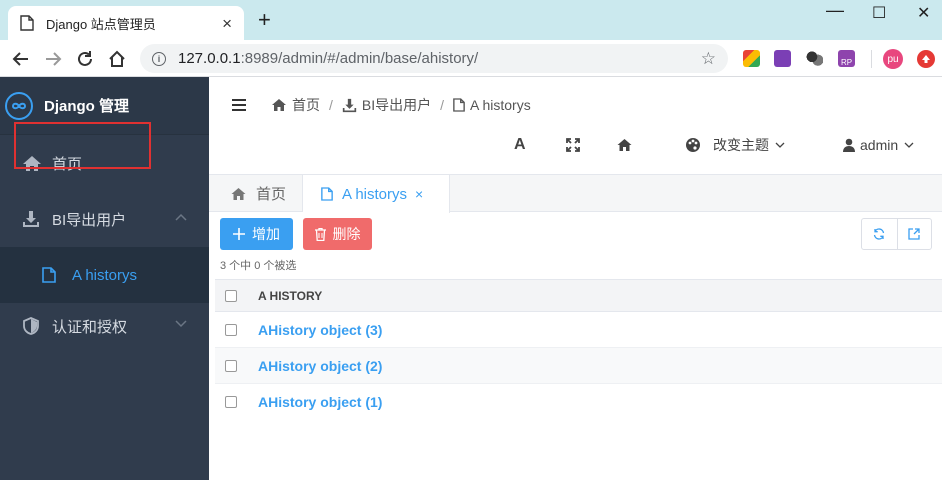 This screenshot has height=480, width=942. I want to click on tab-label: A historys, so click(375, 194).